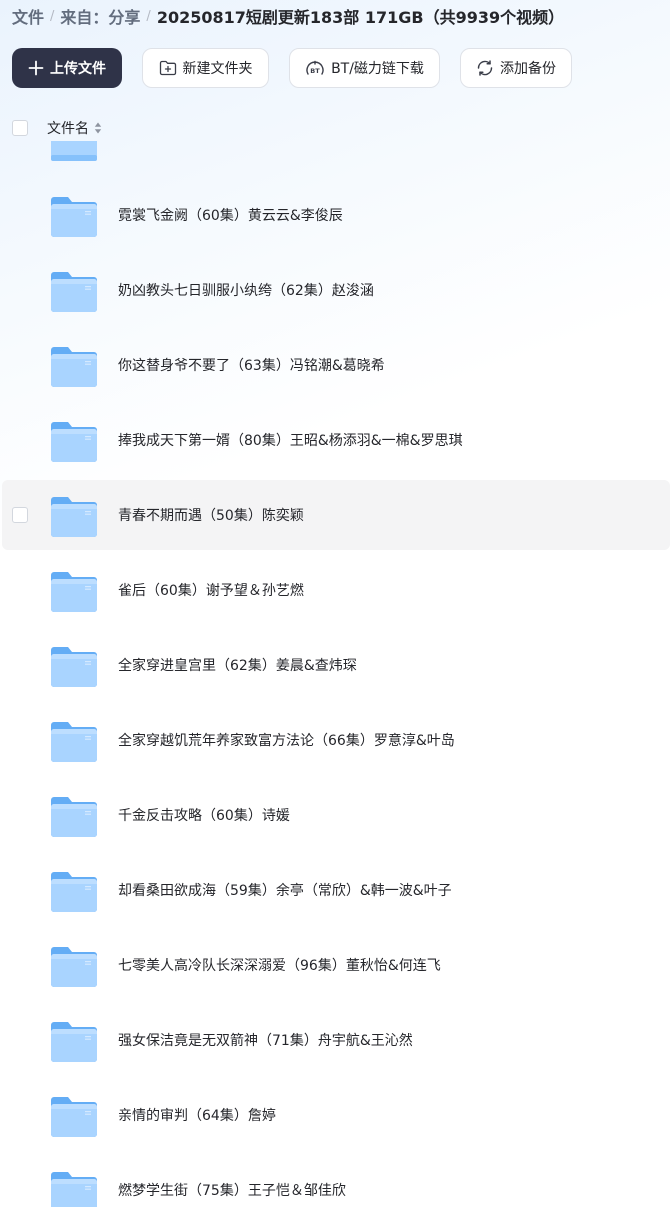 Image resolution: width=670 pixels, height=1207 pixels. Describe the element at coordinates (167, 68) in the screenshot. I see `folder-plus-icon` at that location.